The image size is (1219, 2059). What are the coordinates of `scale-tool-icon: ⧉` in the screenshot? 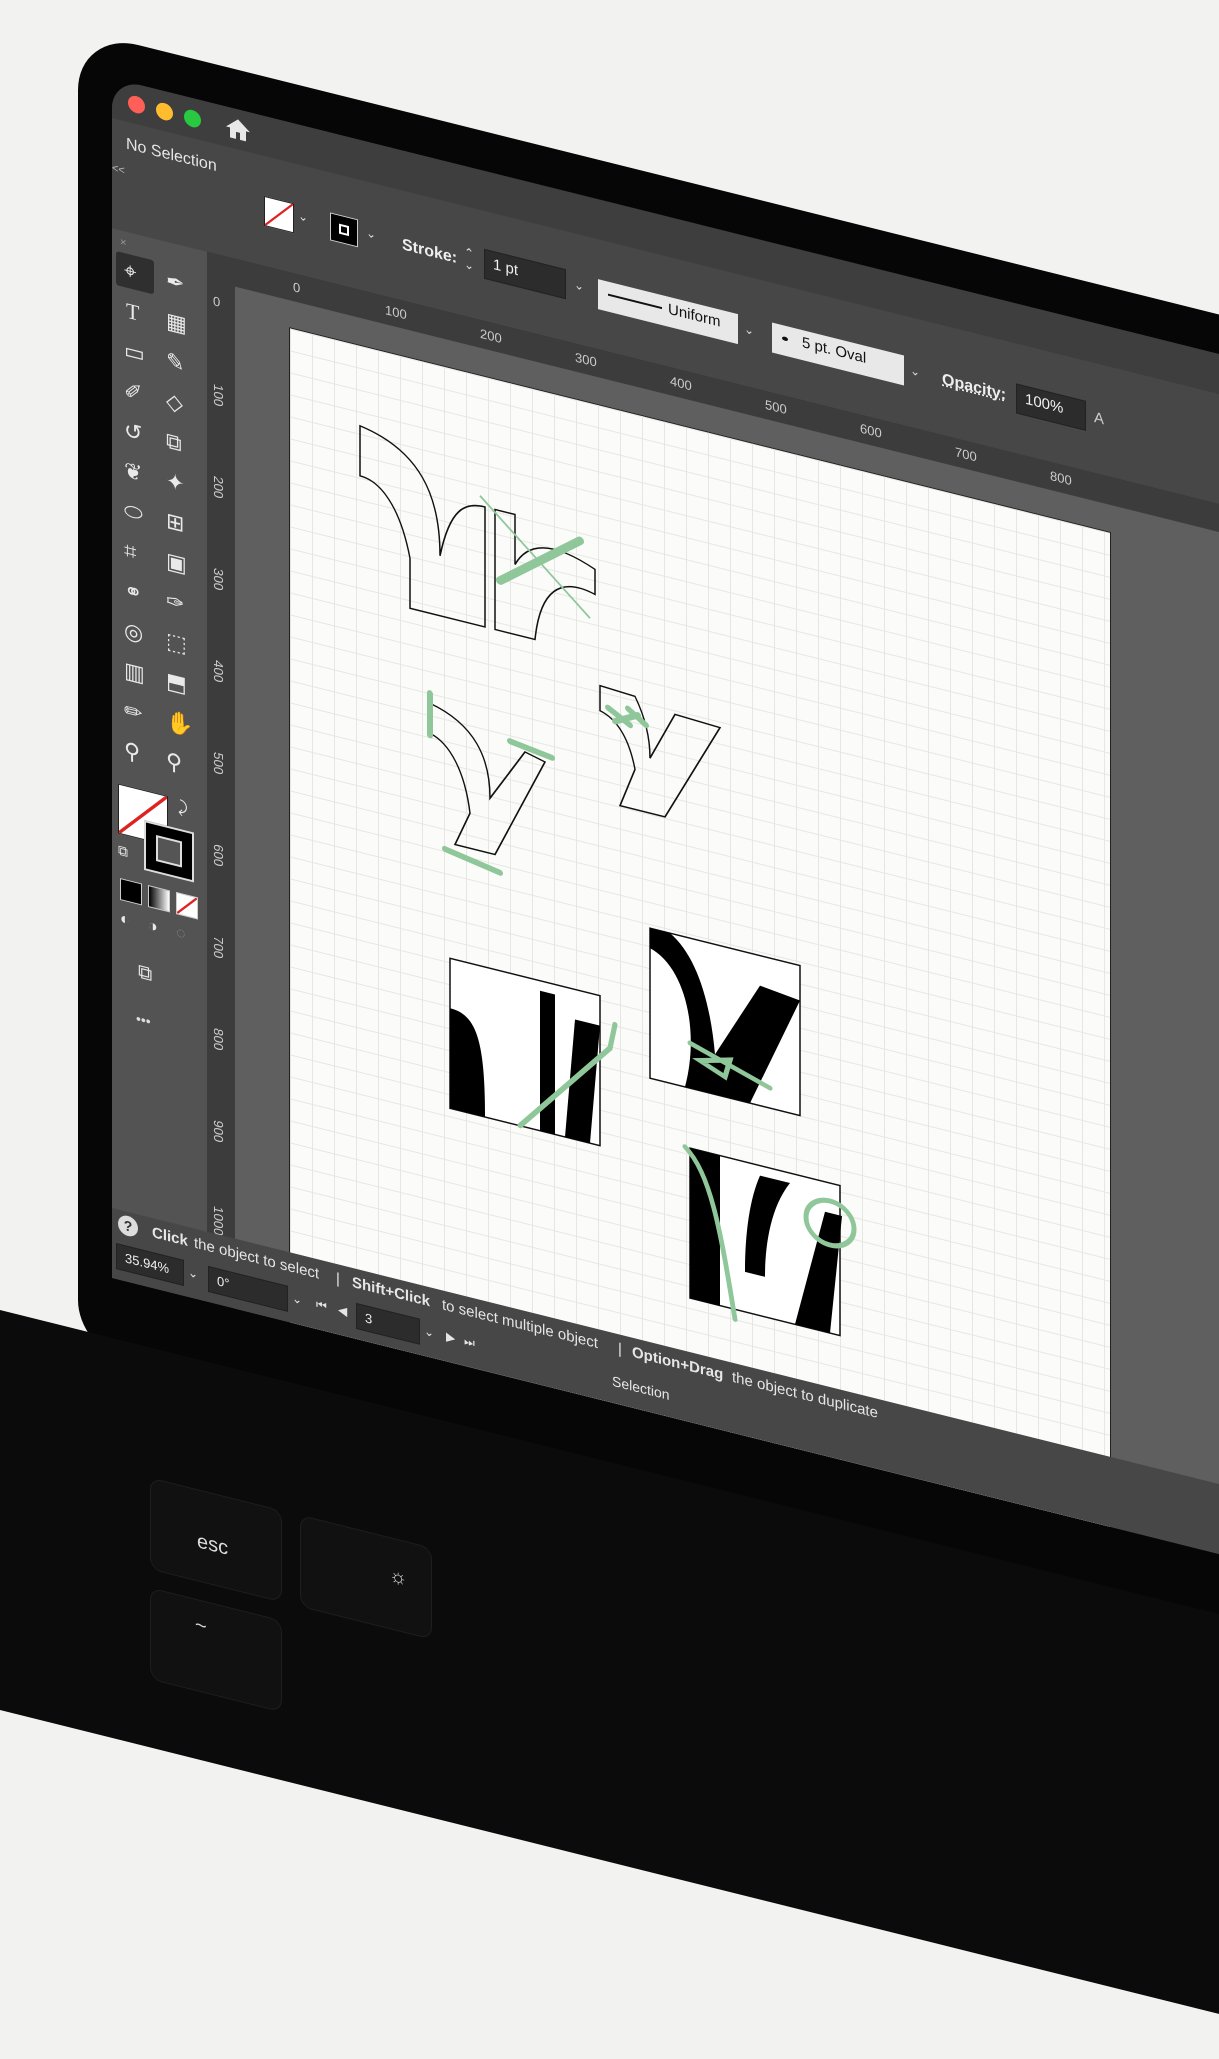 It's located at (174, 442).